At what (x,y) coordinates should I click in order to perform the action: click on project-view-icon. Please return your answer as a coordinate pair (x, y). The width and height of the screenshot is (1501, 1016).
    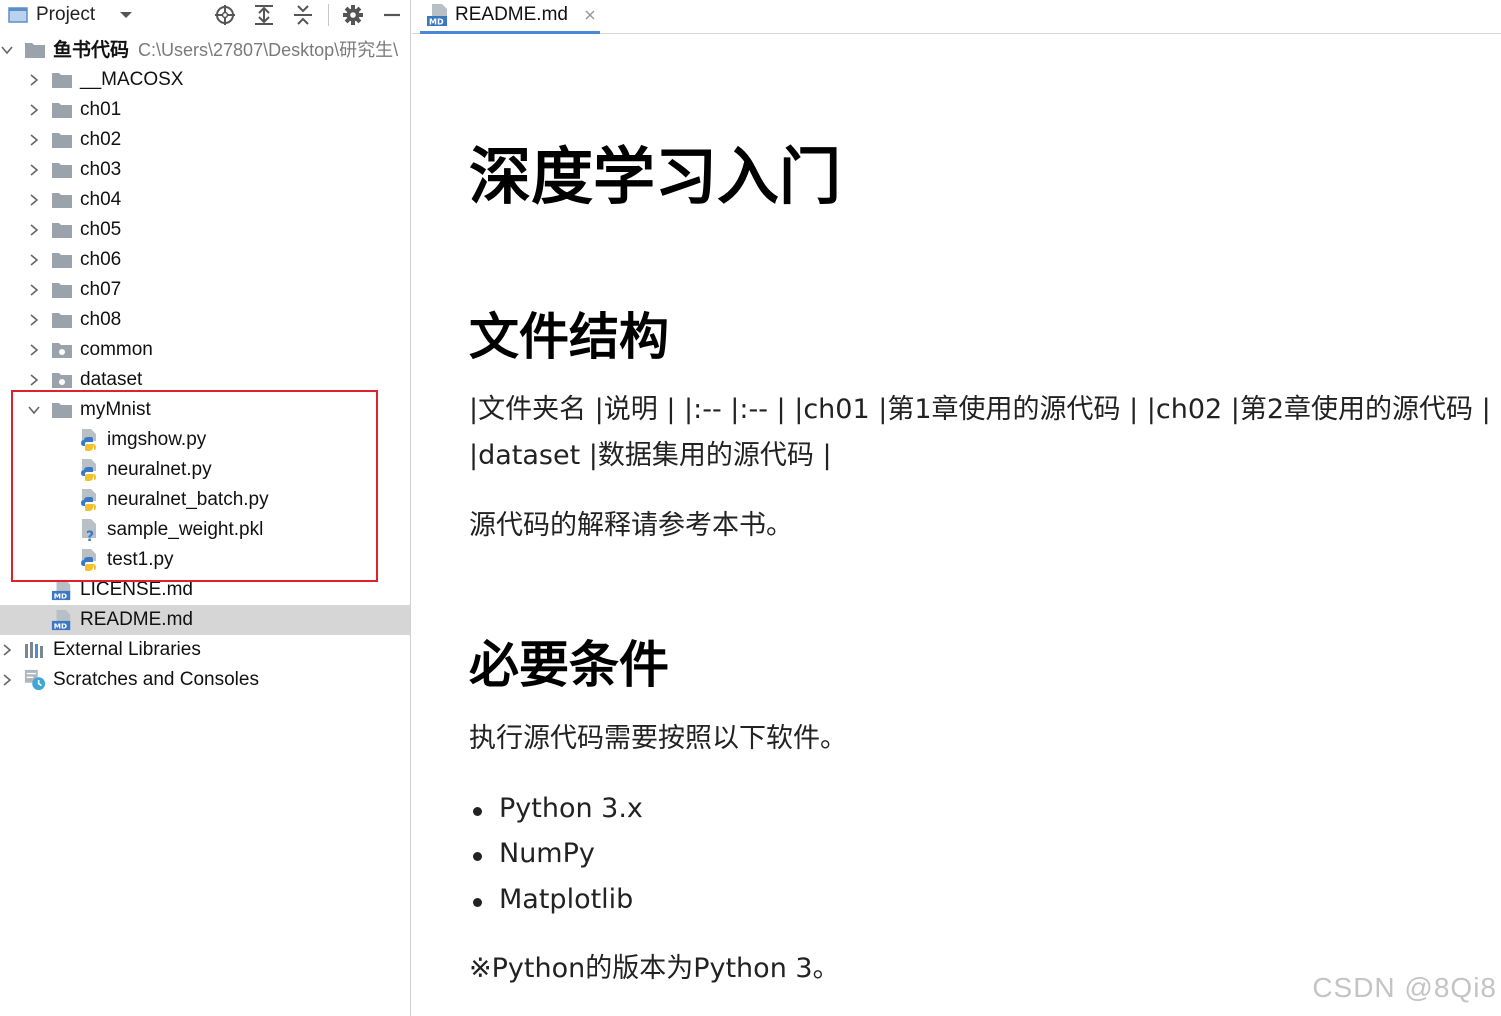
    Looking at the image, I should click on (18, 15).